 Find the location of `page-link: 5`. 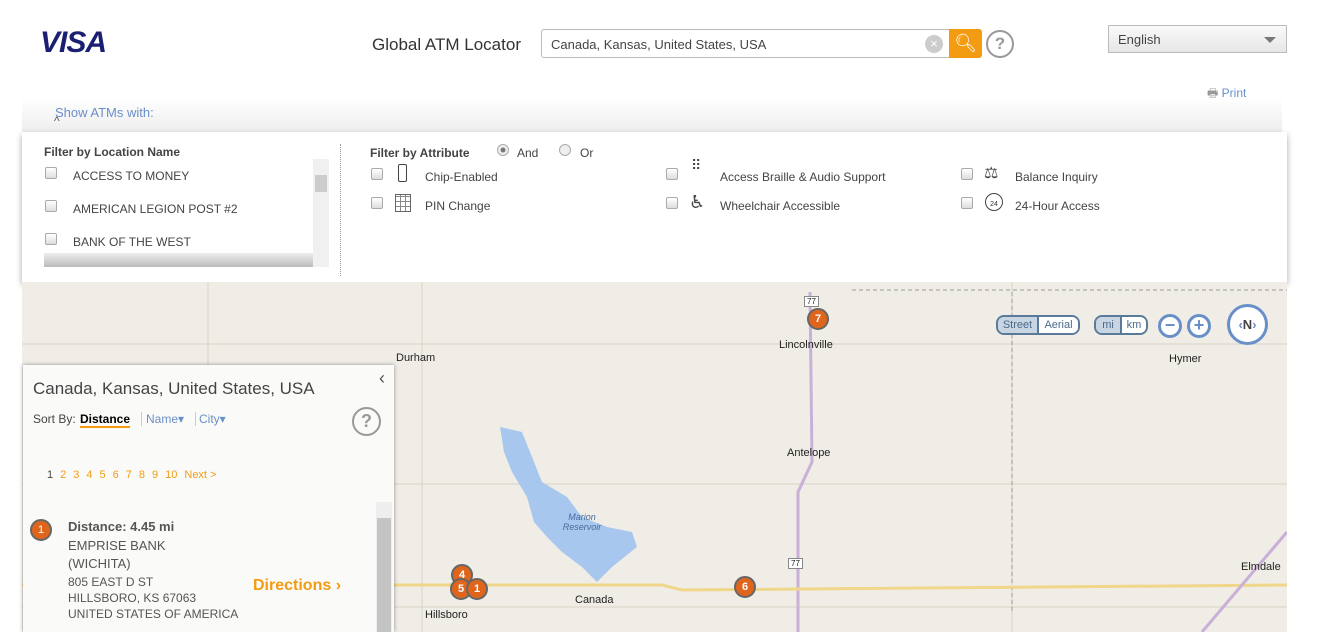

page-link: 5 is located at coordinates (103, 475).